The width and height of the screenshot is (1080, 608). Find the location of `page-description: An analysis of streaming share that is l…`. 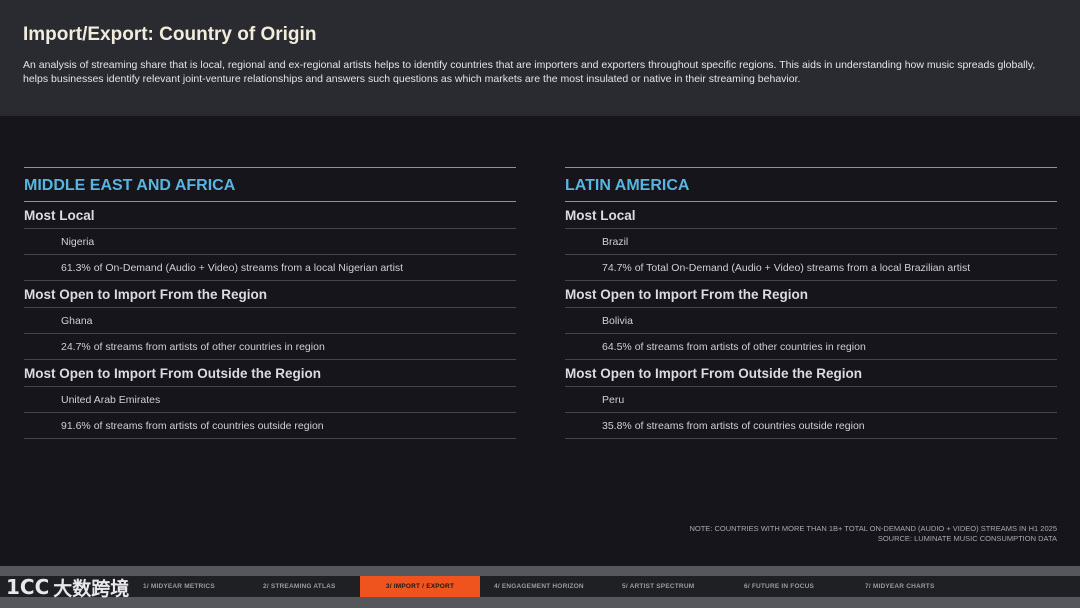

page-description: An analysis of streaming share that is l… is located at coordinates (529, 72).